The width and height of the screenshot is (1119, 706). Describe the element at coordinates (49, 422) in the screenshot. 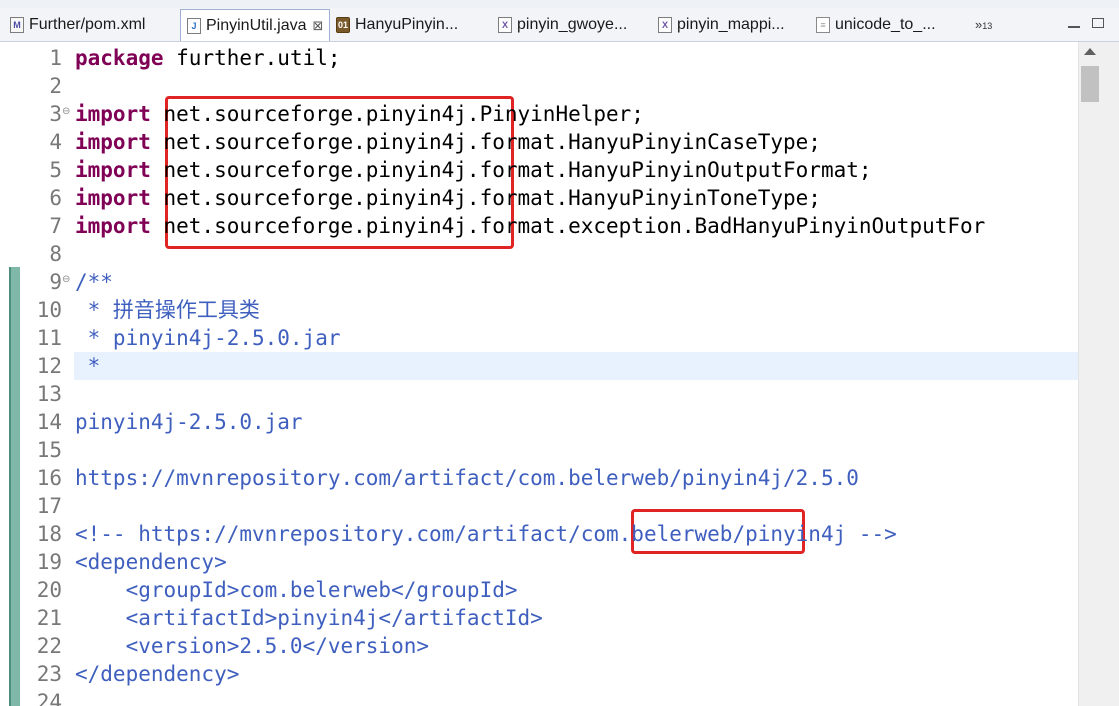

I see `line-number: 14` at that location.